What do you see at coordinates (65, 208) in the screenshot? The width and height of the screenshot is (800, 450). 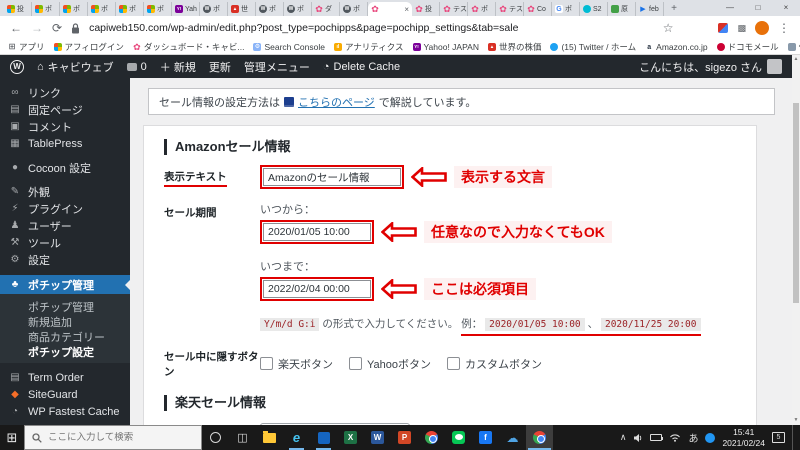 I see `sidebar-item-plugins: ⚡ プラグイン` at bounding box center [65, 208].